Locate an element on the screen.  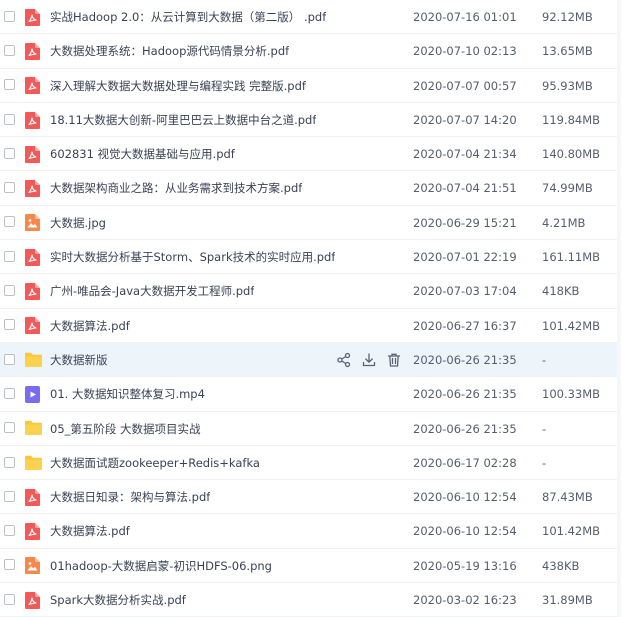
file-row: 大数据算法.pdf 2020-06-10 12:54 101.42MB is located at coordinates (310, 531).